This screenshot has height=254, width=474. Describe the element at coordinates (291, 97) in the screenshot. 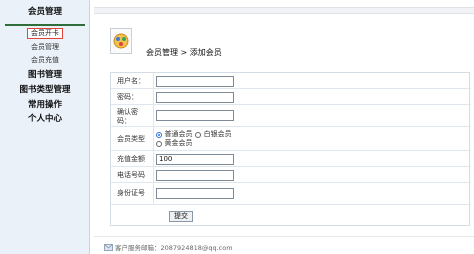

I see `form-row-password: 密码：` at that location.